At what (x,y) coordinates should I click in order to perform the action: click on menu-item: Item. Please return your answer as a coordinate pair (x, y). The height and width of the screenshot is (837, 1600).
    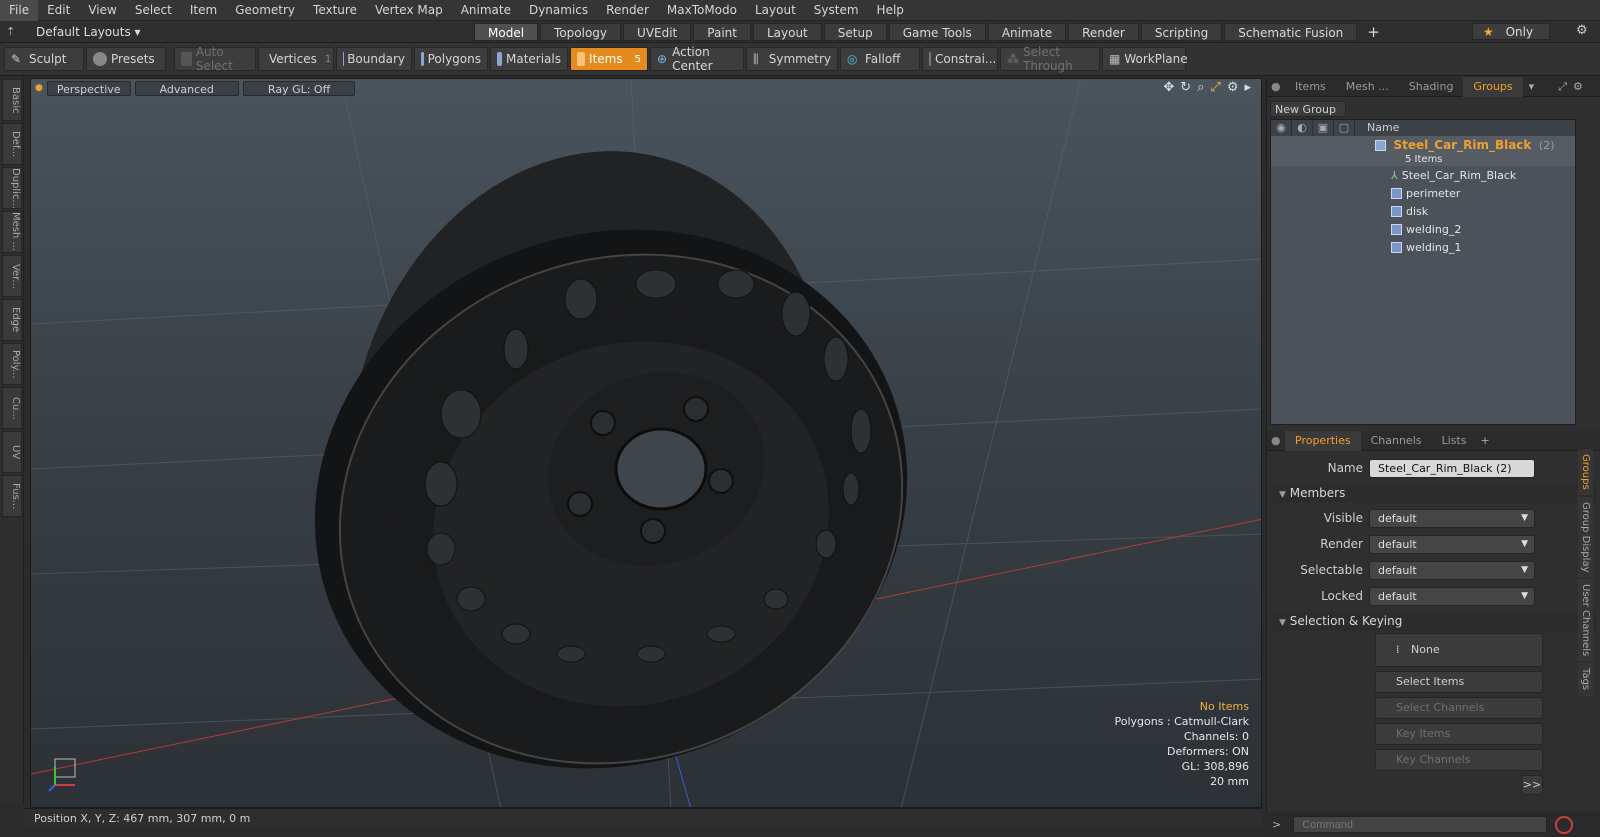
    Looking at the image, I should click on (203, 10).